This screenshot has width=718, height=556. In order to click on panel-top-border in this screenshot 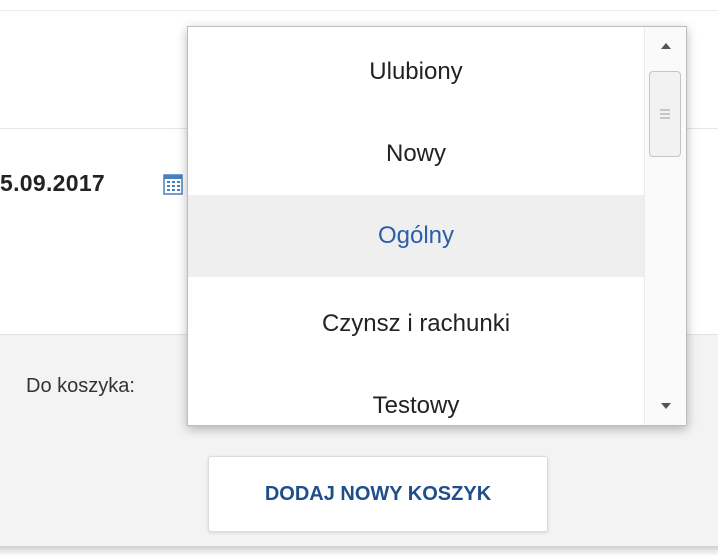, I will do `click(359, 10)`.